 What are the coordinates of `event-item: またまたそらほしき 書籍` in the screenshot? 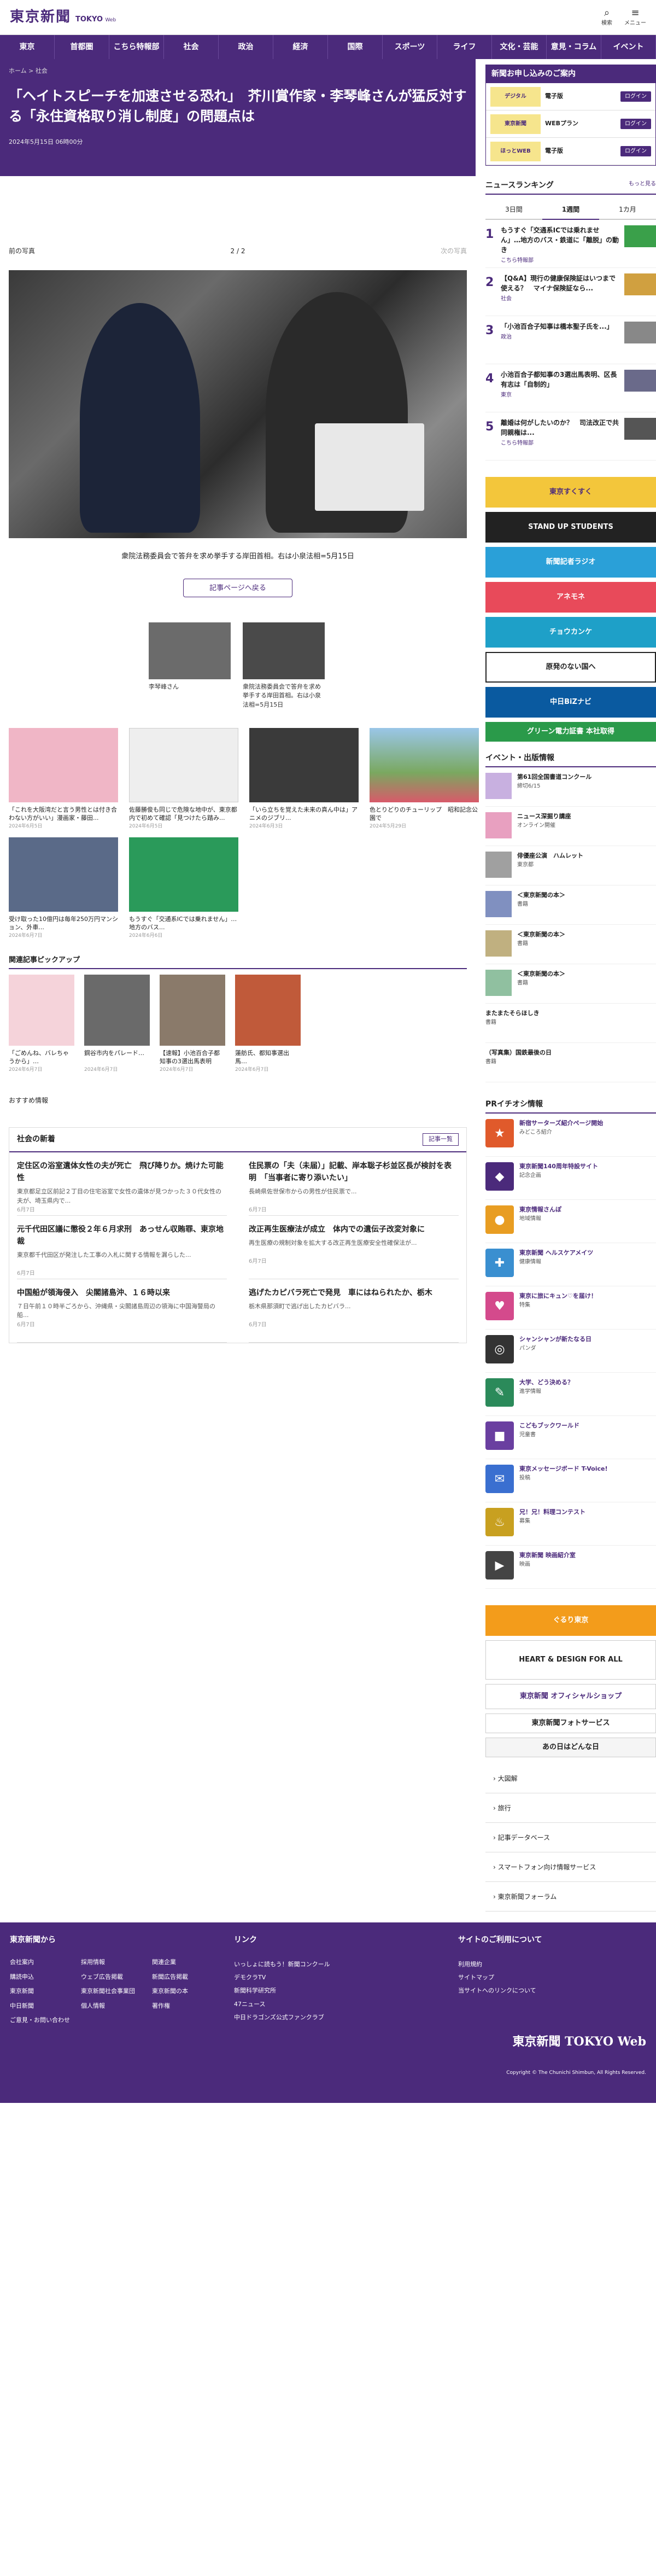 It's located at (570, 1023).